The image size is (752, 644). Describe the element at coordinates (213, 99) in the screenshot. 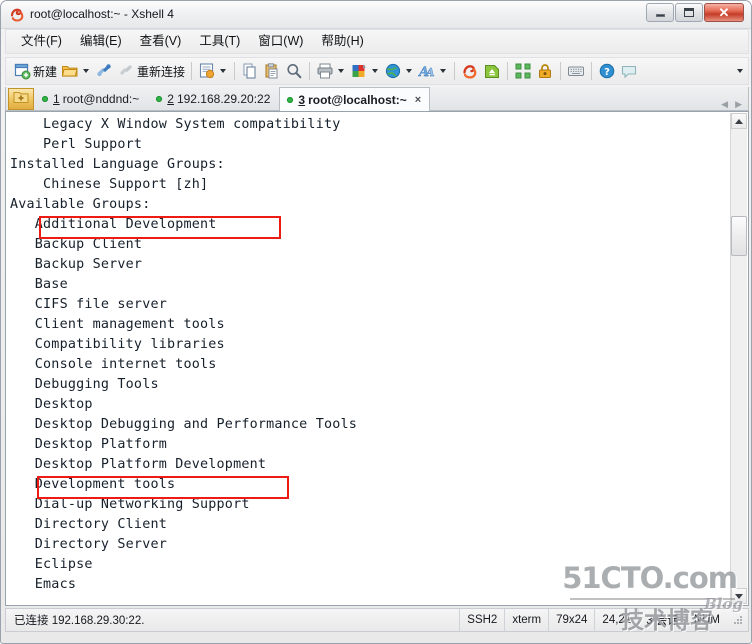

I see `tab-session-2: 2 192.168.29.20:22` at that location.